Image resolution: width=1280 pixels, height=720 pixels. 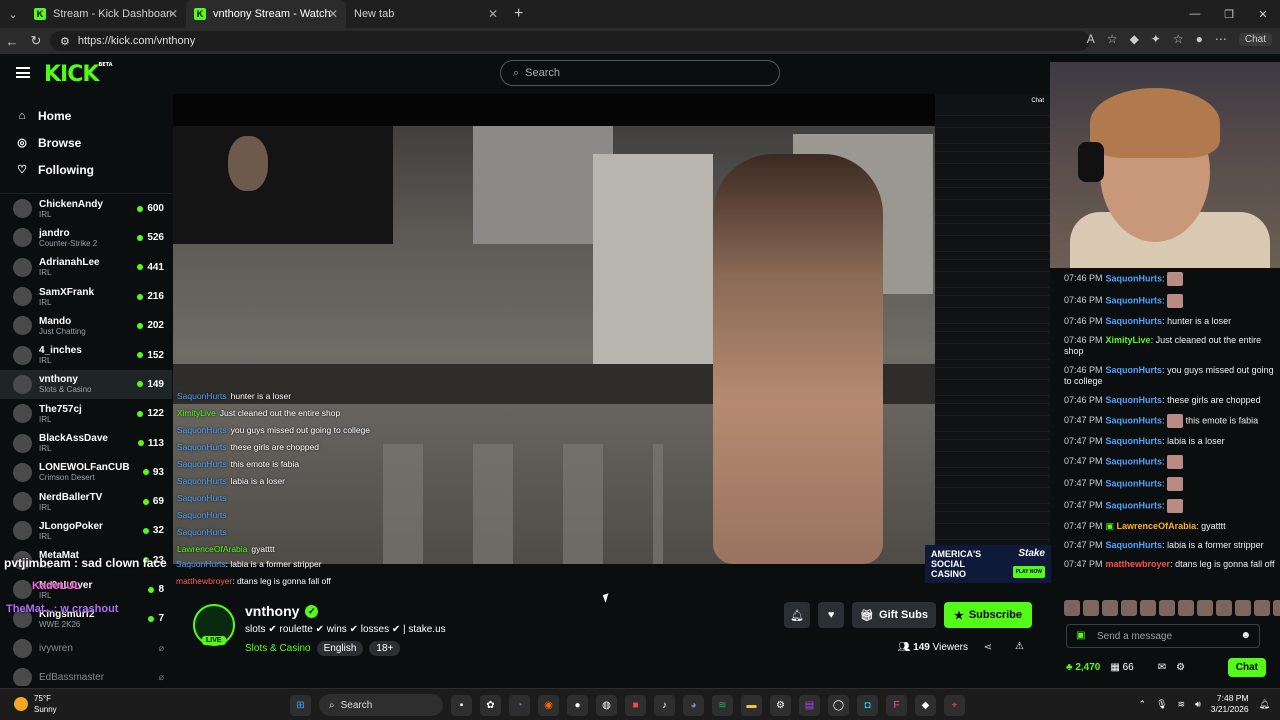 I want to click on app-icon: ●, so click(x=577, y=705).